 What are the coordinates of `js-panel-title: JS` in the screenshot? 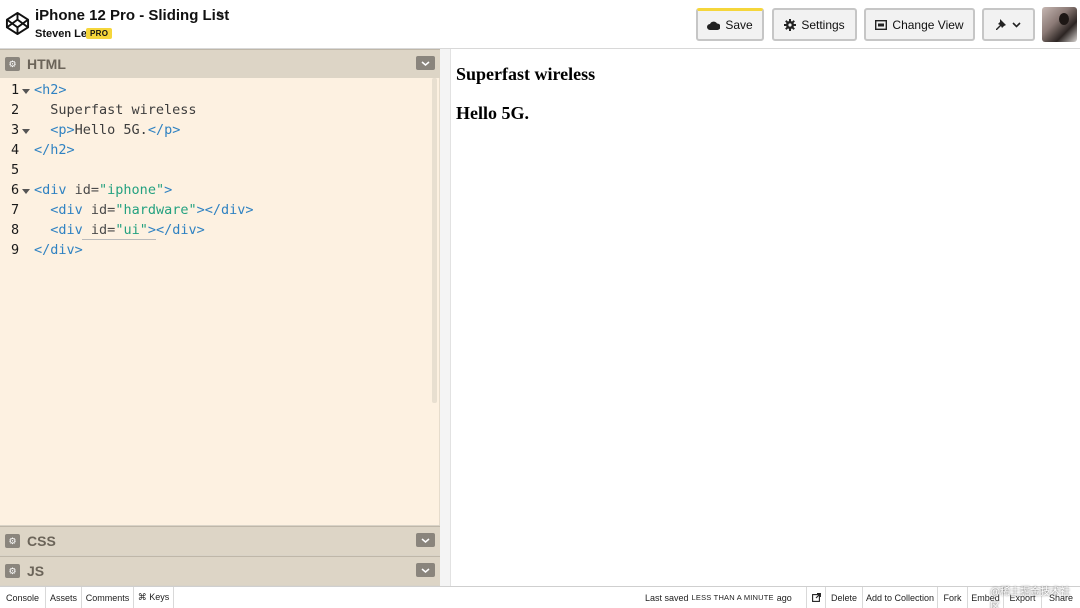 It's located at (36, 571).